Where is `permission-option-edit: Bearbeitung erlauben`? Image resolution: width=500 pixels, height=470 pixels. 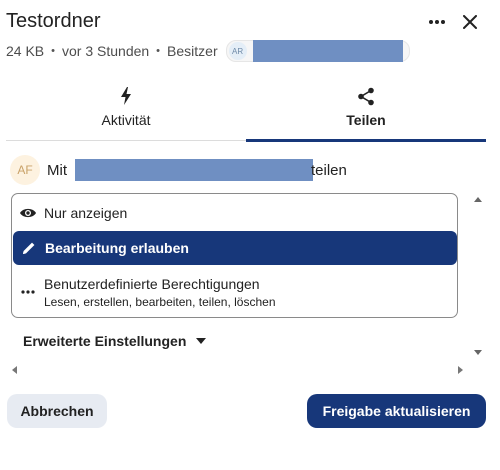
permission-option-edit: Bearbeitung erlauben is located at coordinates (235, 248).